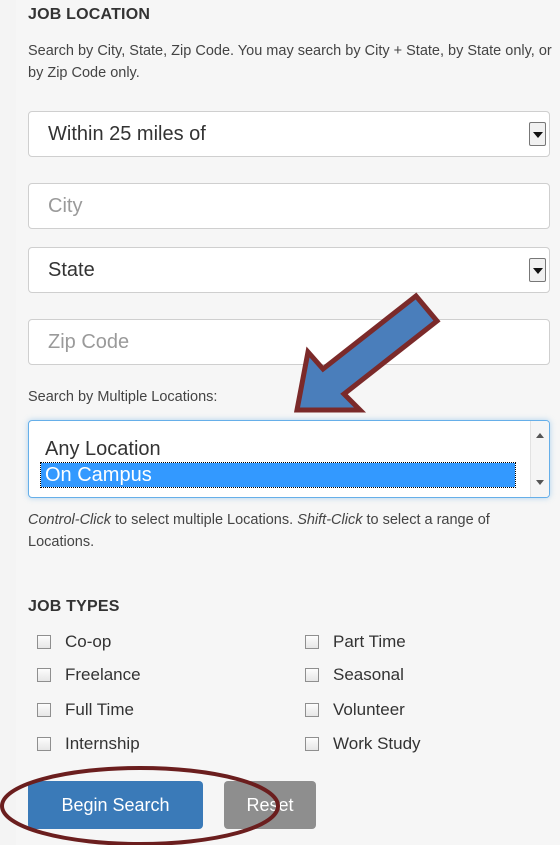  I want to click on job-type-label: Internship, so click(102, 743).